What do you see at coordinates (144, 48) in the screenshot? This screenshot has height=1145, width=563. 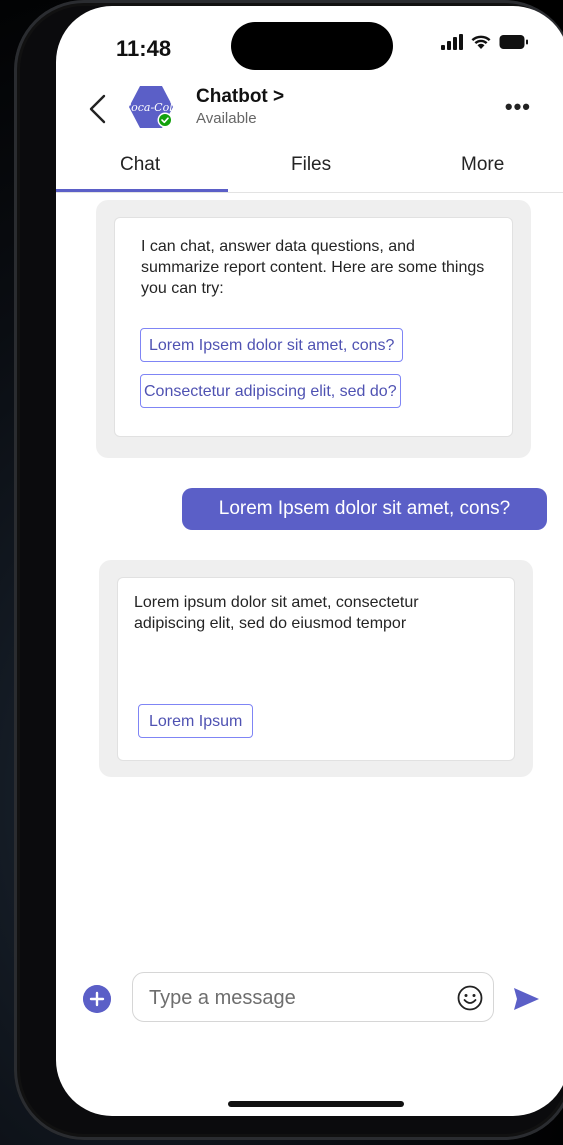 I see `status-time: 11:48` at bounding box center [144, 48].